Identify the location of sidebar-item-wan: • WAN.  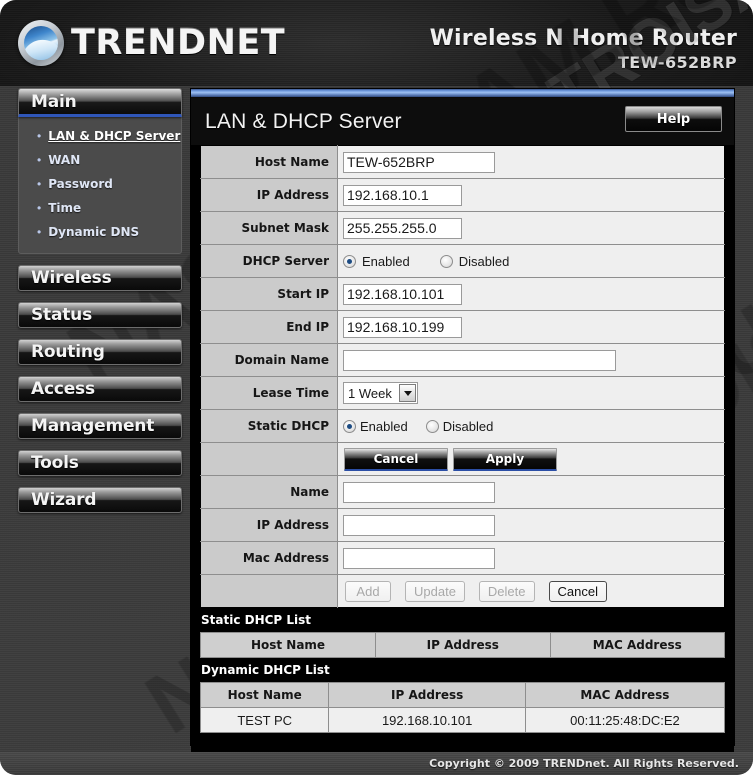
(100, 160).